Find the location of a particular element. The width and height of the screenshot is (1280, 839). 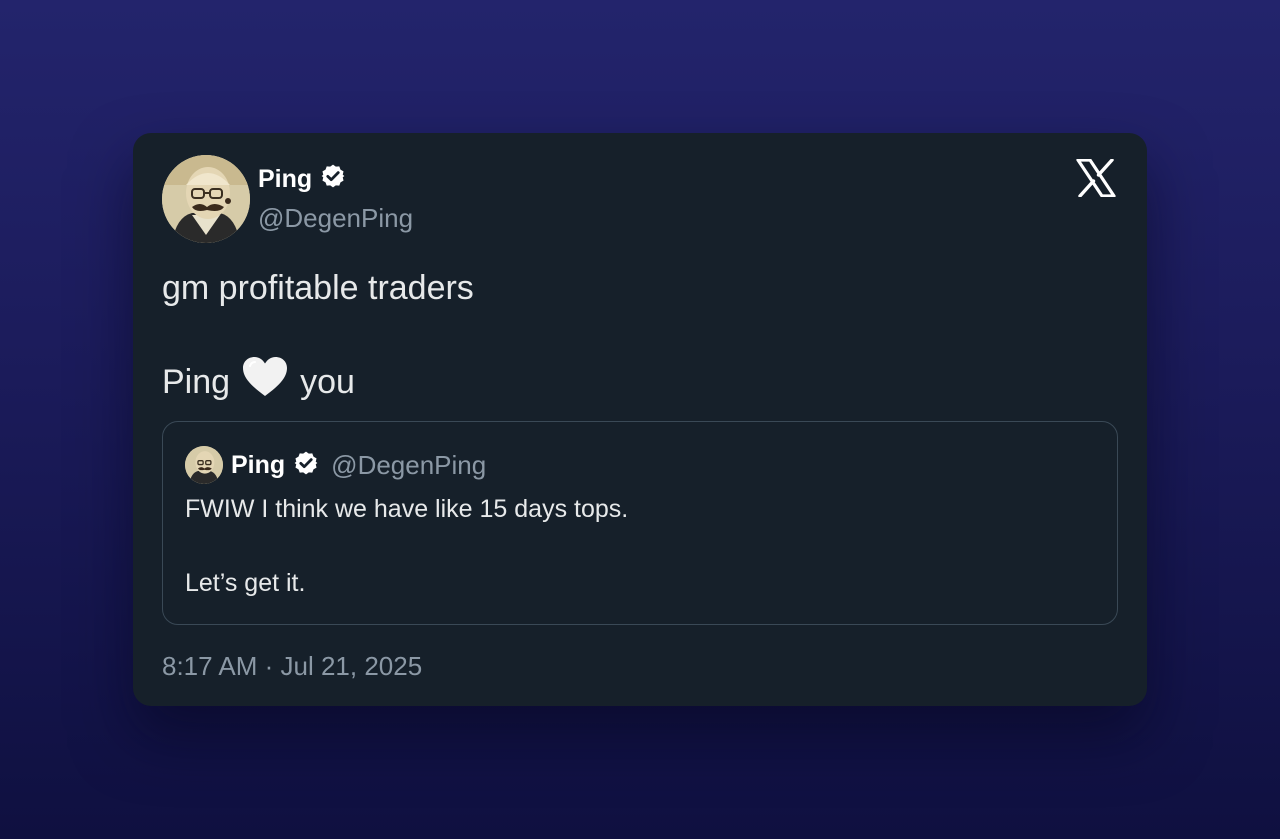

author-name: Ping is located at coordinates (285, 179).